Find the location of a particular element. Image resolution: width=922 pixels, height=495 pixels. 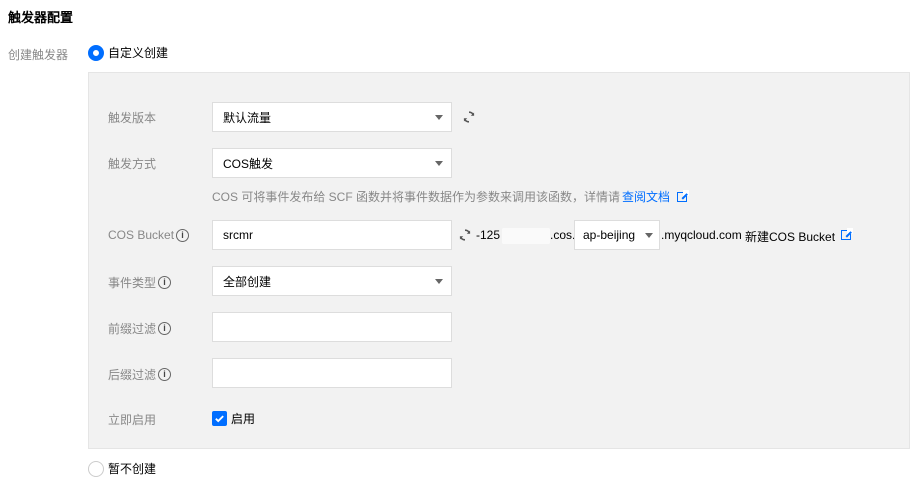

bucket-label: COS Bucket i is located at coordinates (149, 235).